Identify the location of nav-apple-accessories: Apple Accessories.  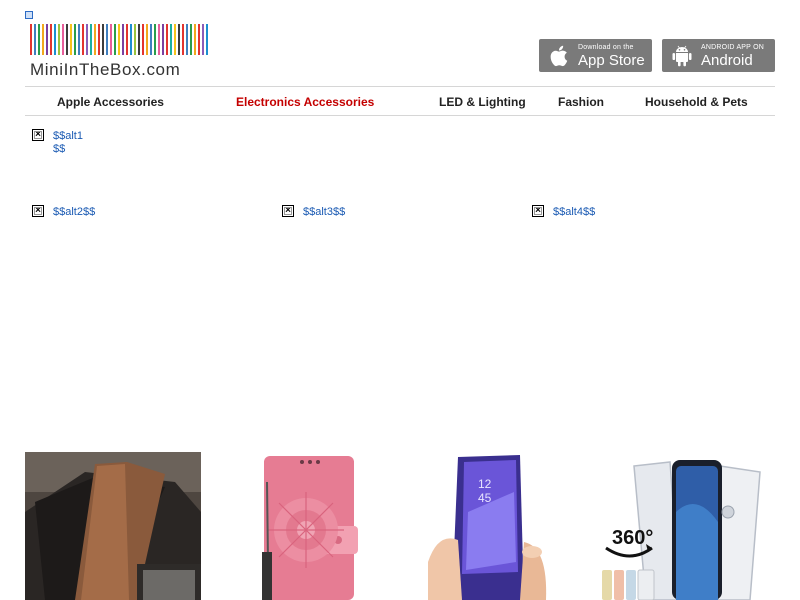
(110, 102).